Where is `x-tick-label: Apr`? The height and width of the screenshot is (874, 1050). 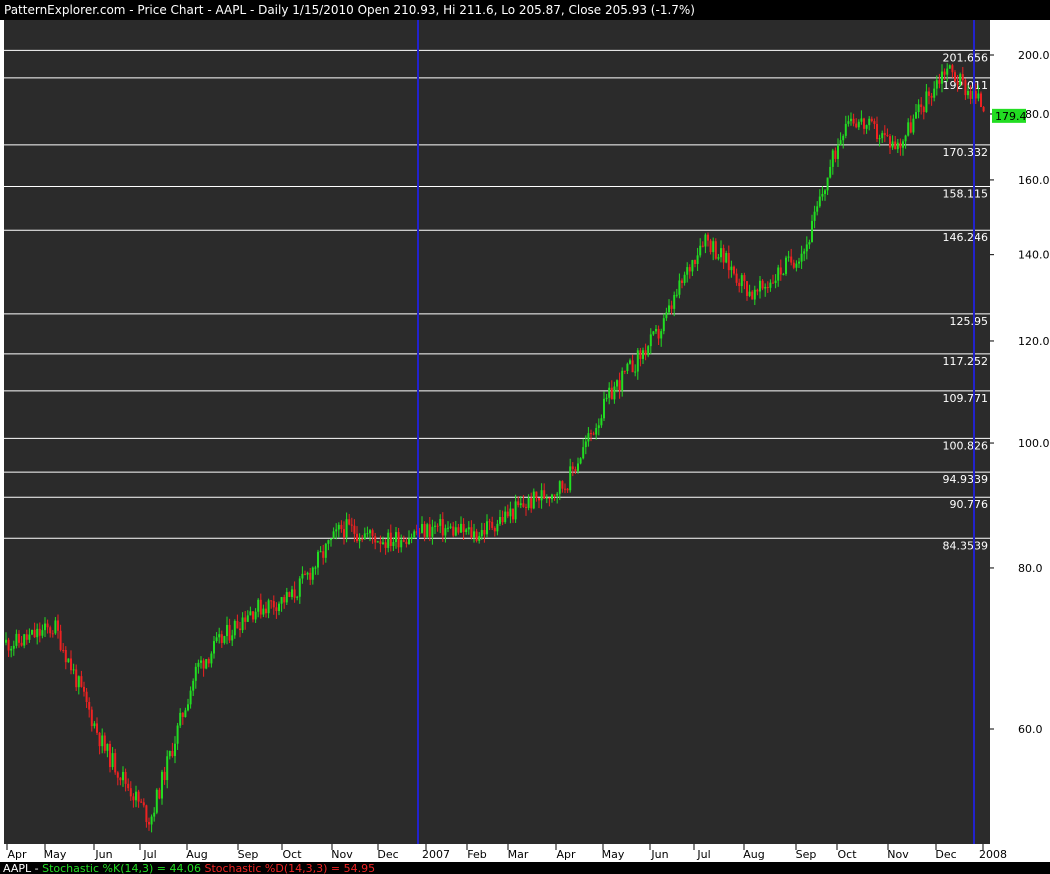 x-tick-label: Apr is located at coordinates (17, 854).